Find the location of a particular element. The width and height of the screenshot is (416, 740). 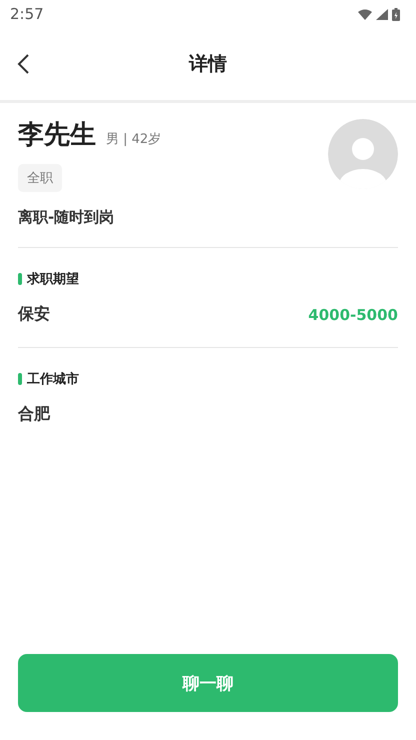

avatar-icon is located at coordinates (363, 154).